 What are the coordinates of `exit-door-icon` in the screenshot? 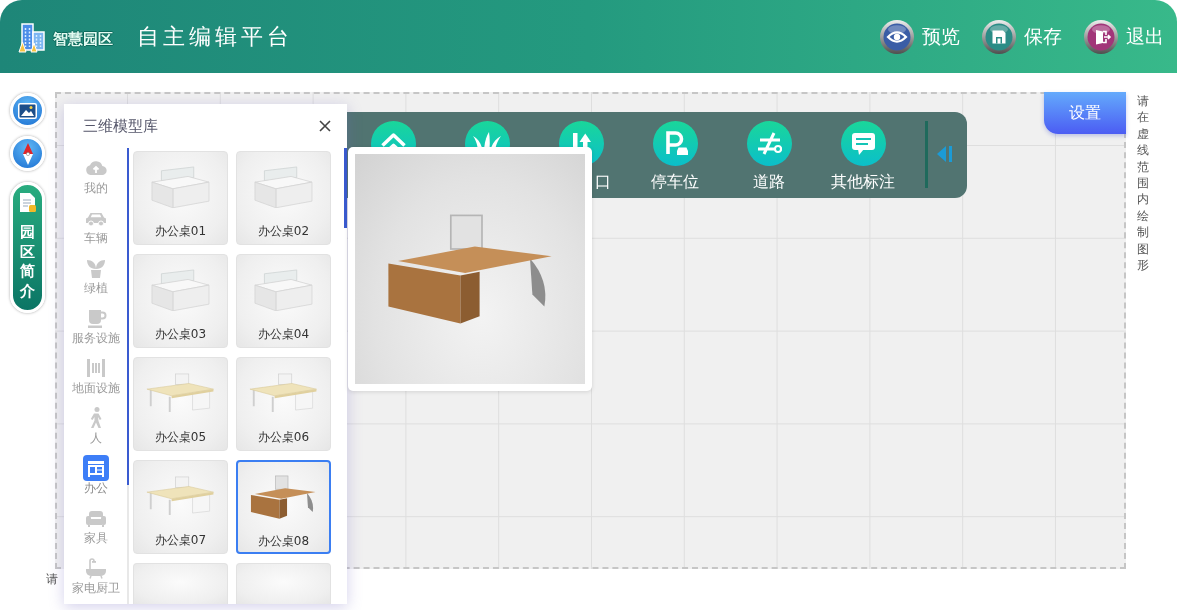 It's located at (1101, 36).